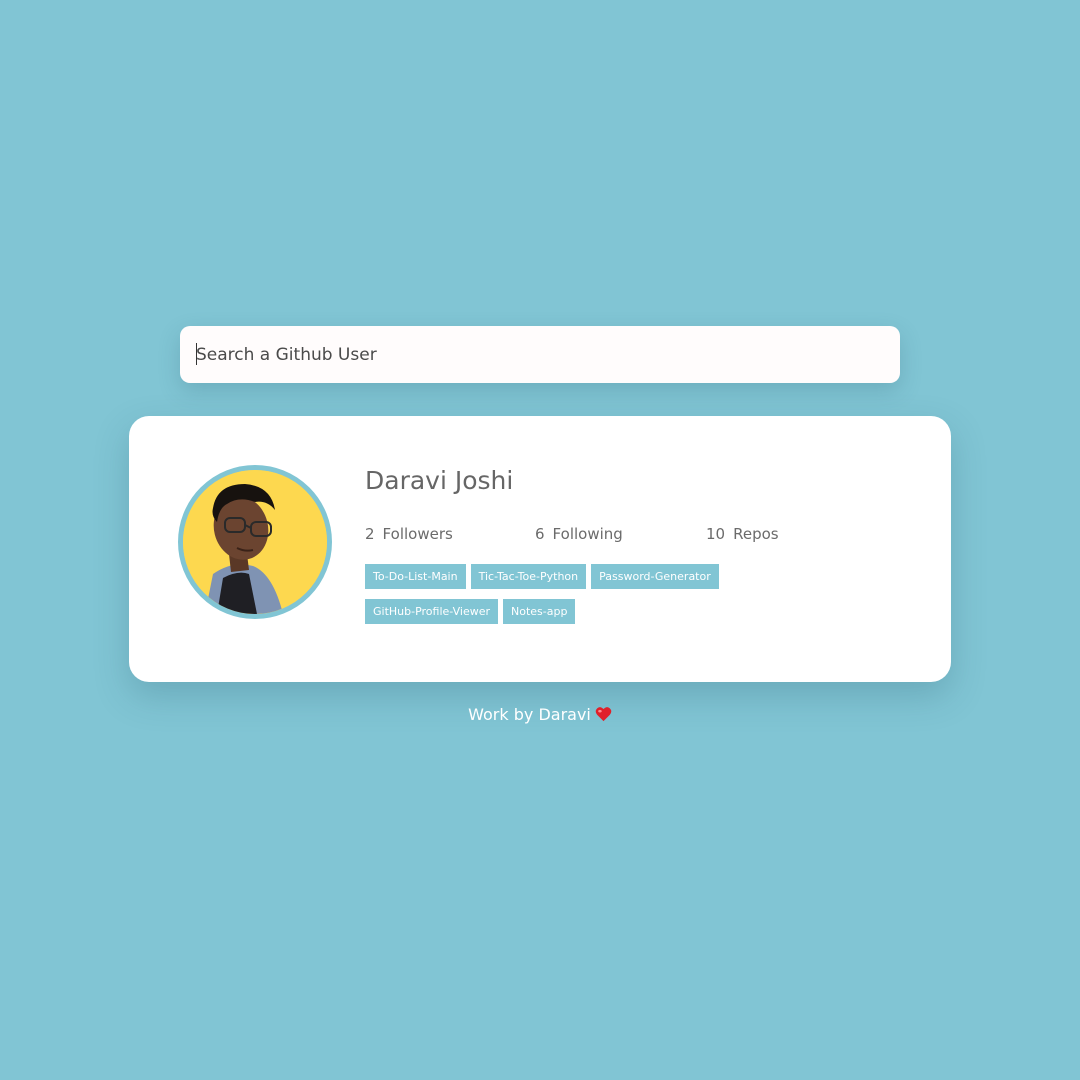 This screenshot has height=1080, width=1080. What do you see at coordinates (415, 576) in the screenshot?
I see `repo-link: To-Do-List-Main` at bounding box center [415, 576].